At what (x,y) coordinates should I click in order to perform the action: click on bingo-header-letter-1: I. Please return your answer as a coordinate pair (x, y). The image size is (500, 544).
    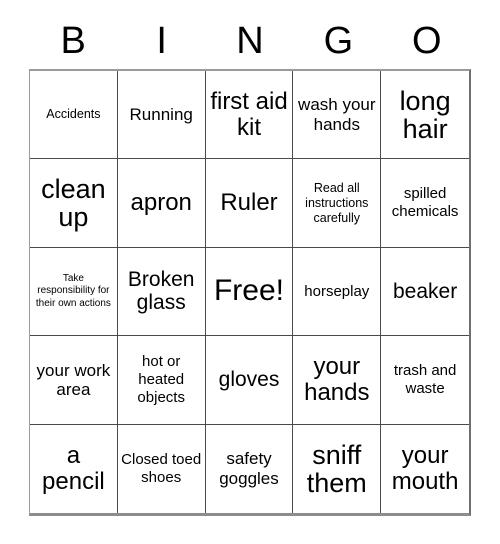
    Looking at the image, I should click on (161, 41).